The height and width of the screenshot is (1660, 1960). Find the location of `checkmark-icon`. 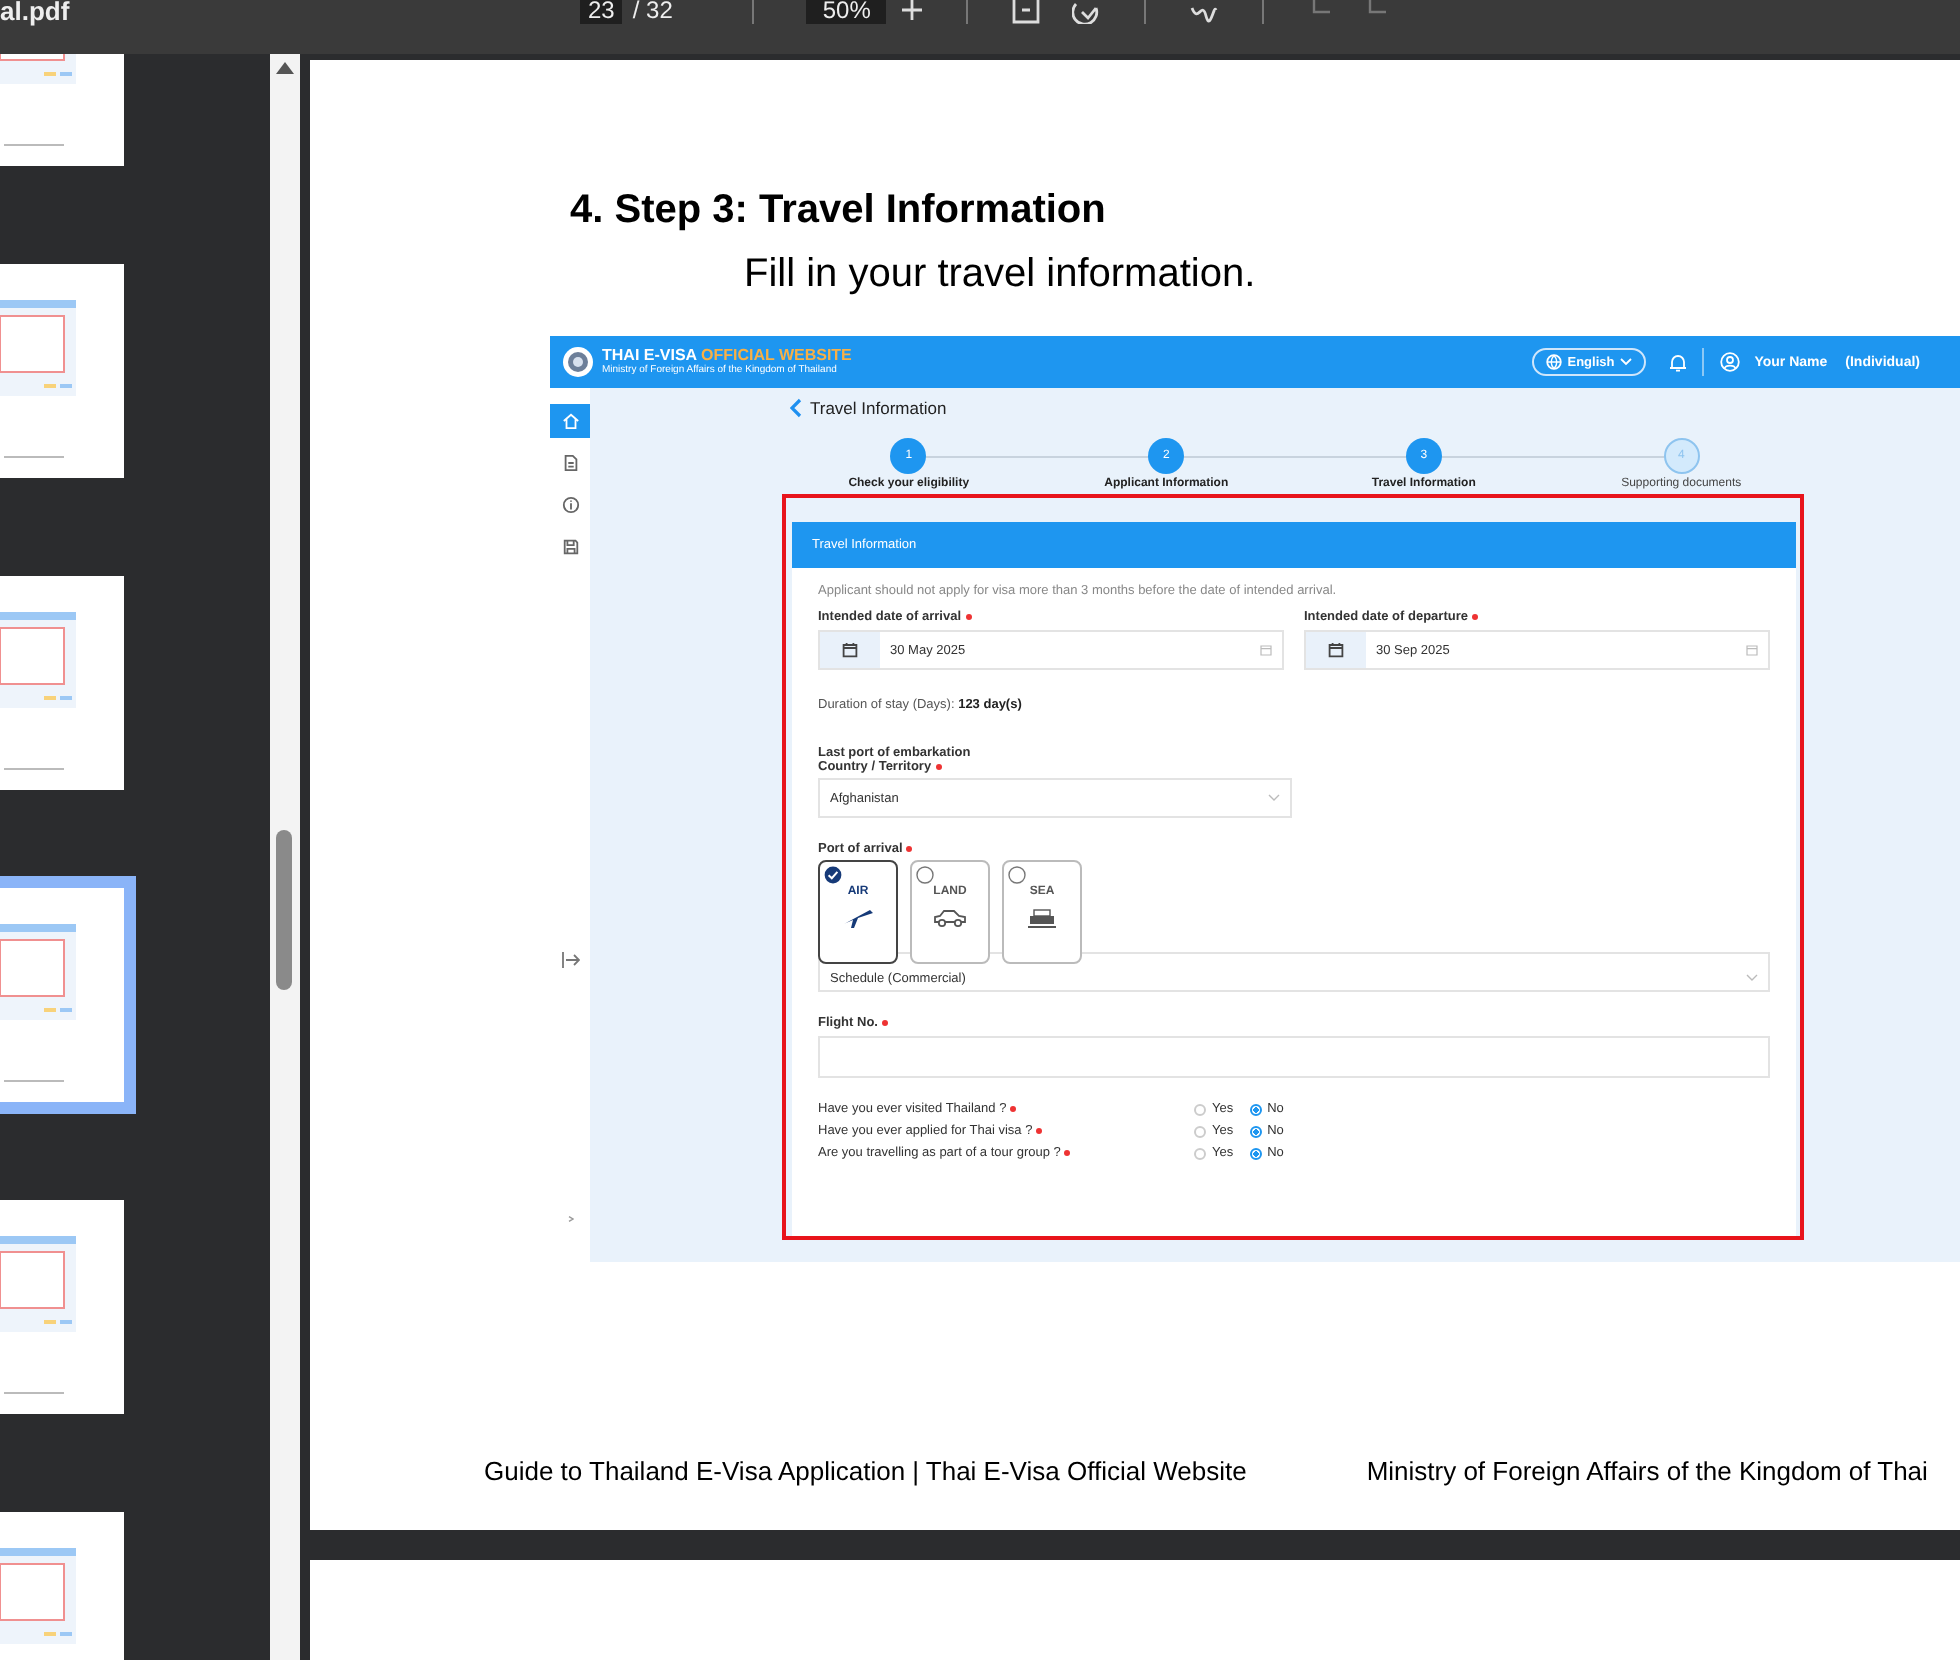

checkmark-icon is located at coordinates (833, 875).